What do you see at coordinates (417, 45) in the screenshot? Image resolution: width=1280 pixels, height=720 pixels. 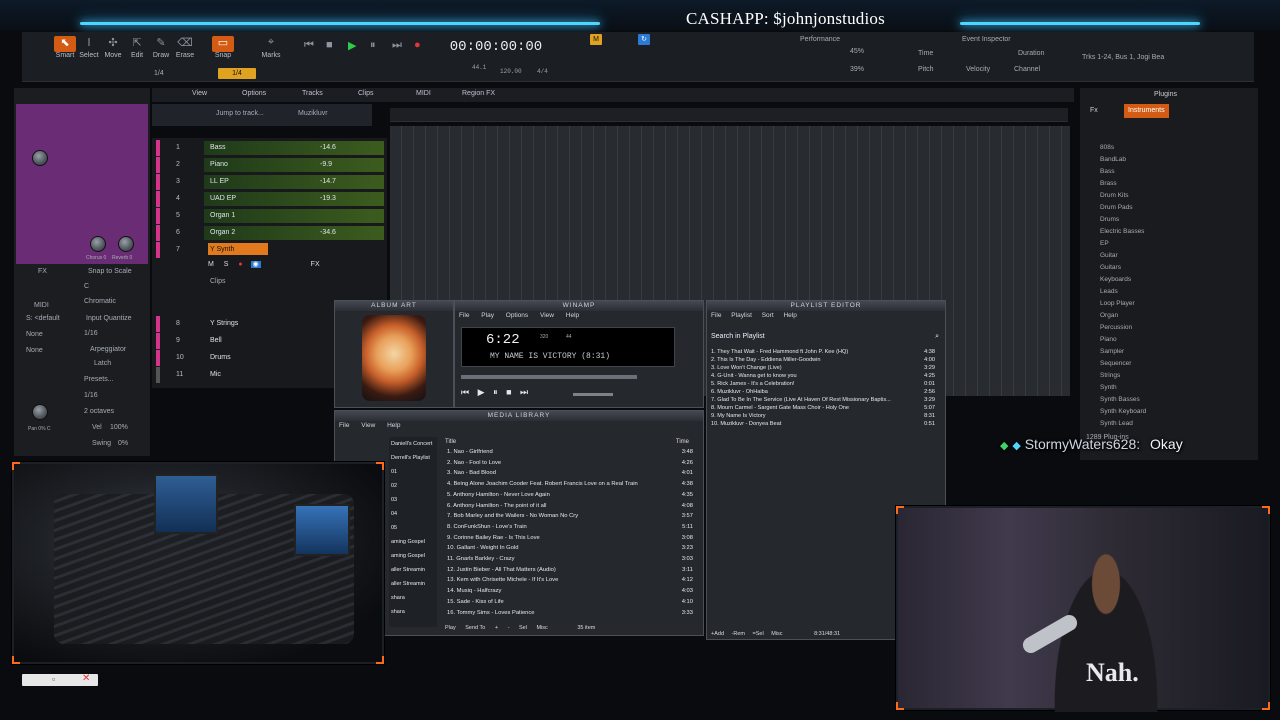 I see `record-icon: ●` at bounding box center [417, 45].